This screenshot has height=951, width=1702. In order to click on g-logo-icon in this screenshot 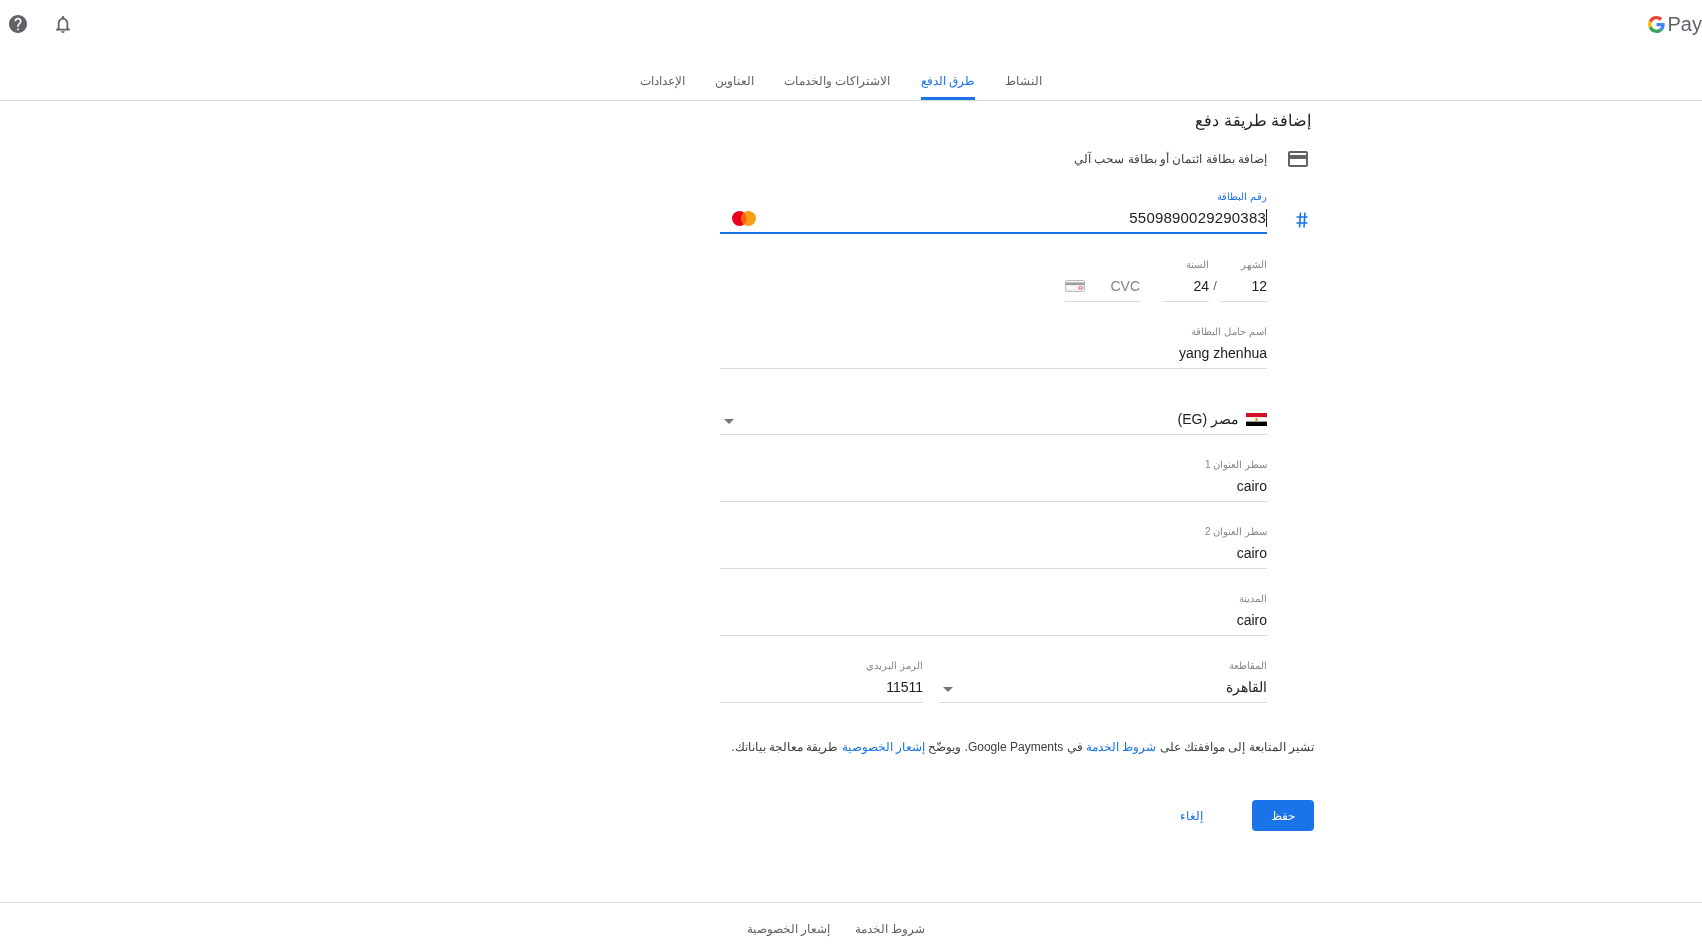, I will do `click(1656, 24)`.